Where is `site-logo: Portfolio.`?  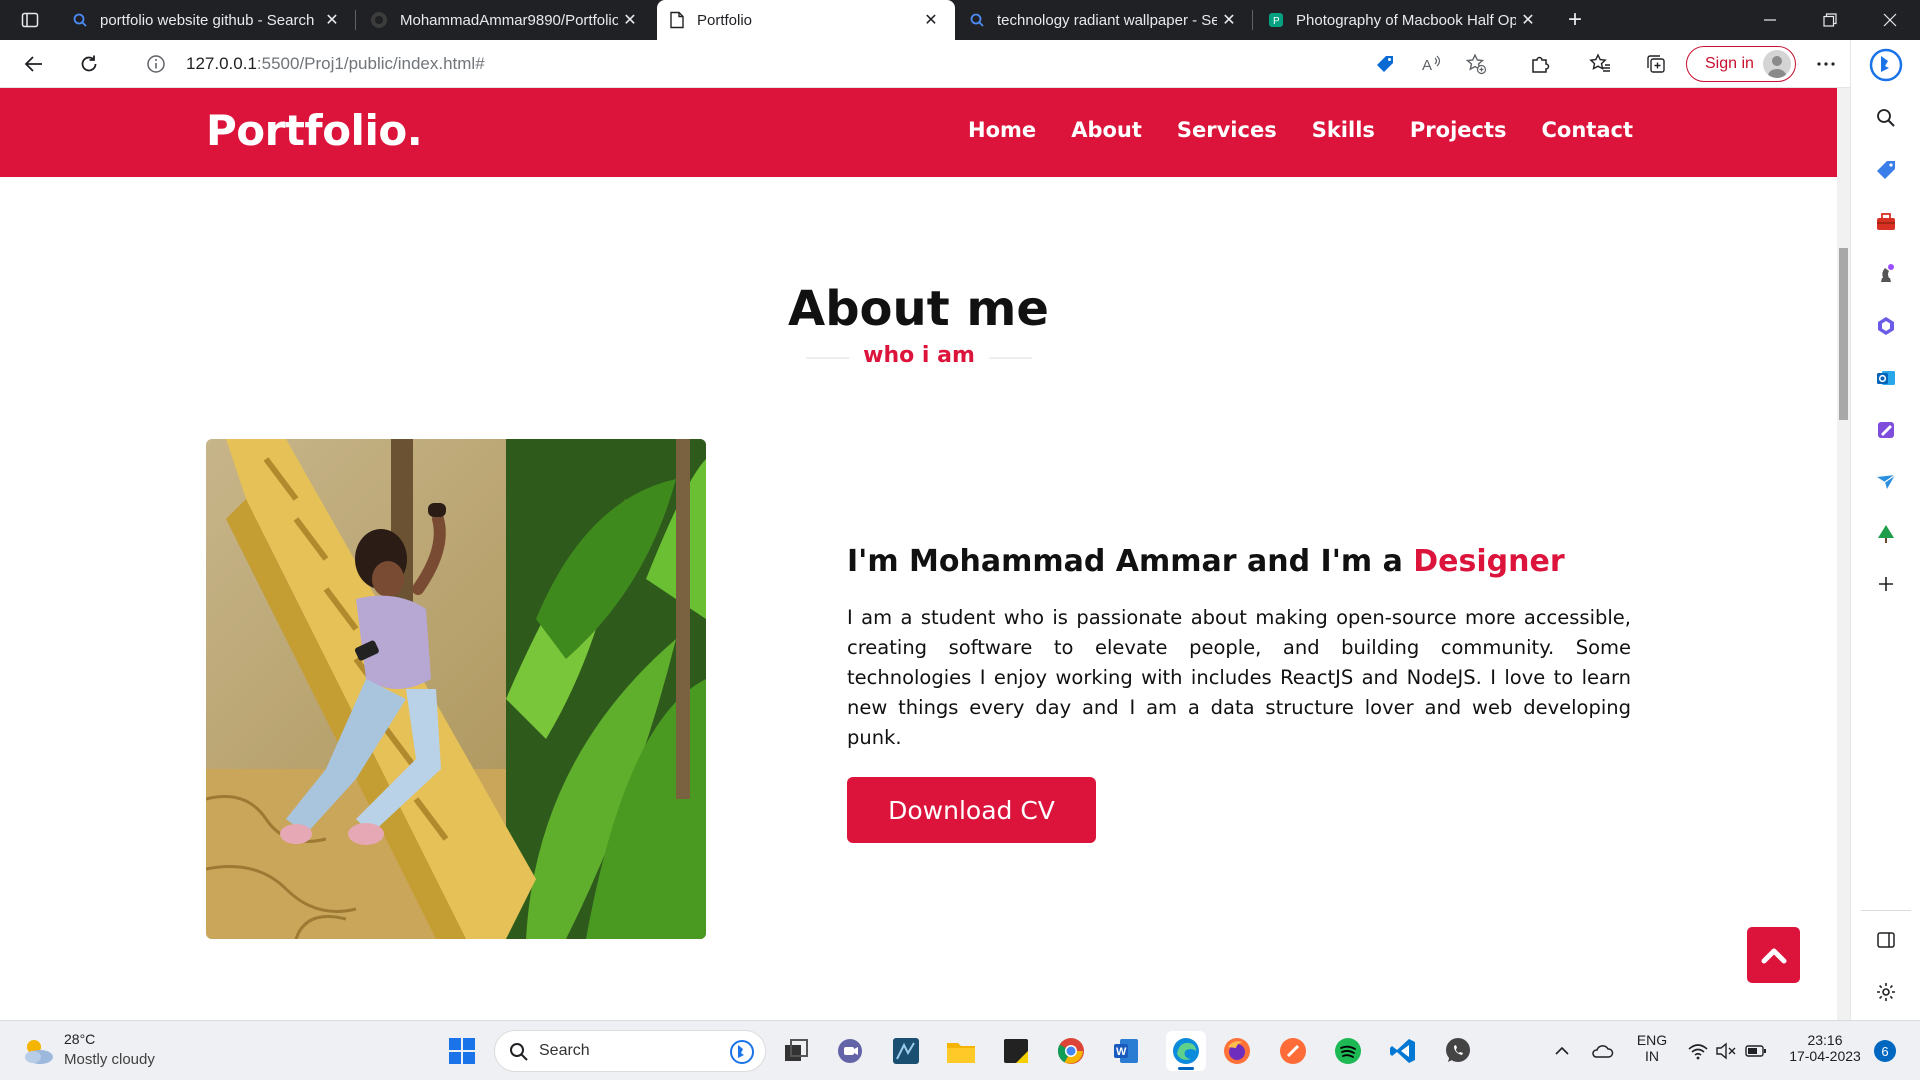 site-logo: Portfolio. is located at coordinates (314, 130).